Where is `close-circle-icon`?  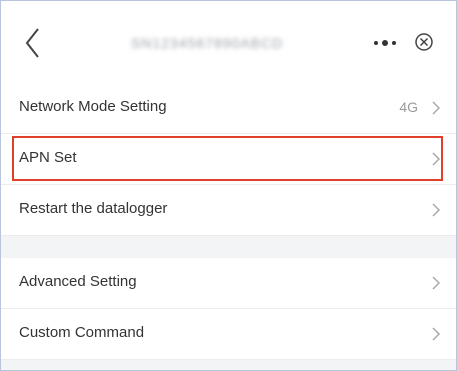
close-circle-icon is located at coordinates (424, 42).